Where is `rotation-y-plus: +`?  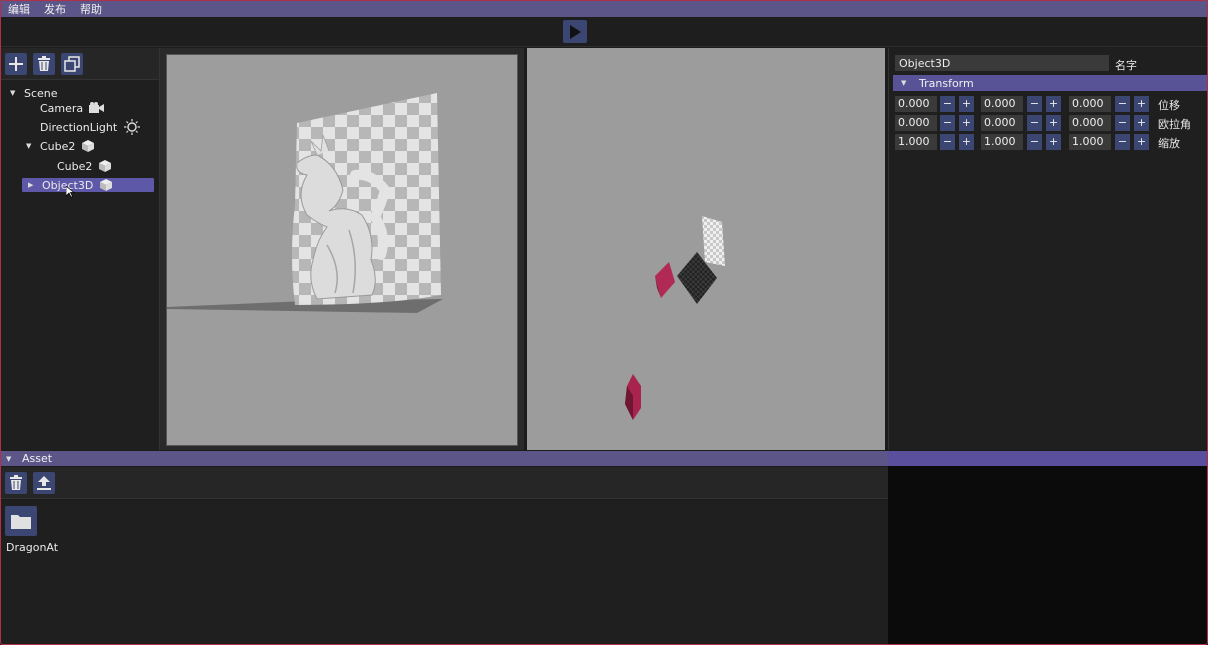 rotation-y-plus: + is located at coordinates (1053, 123).